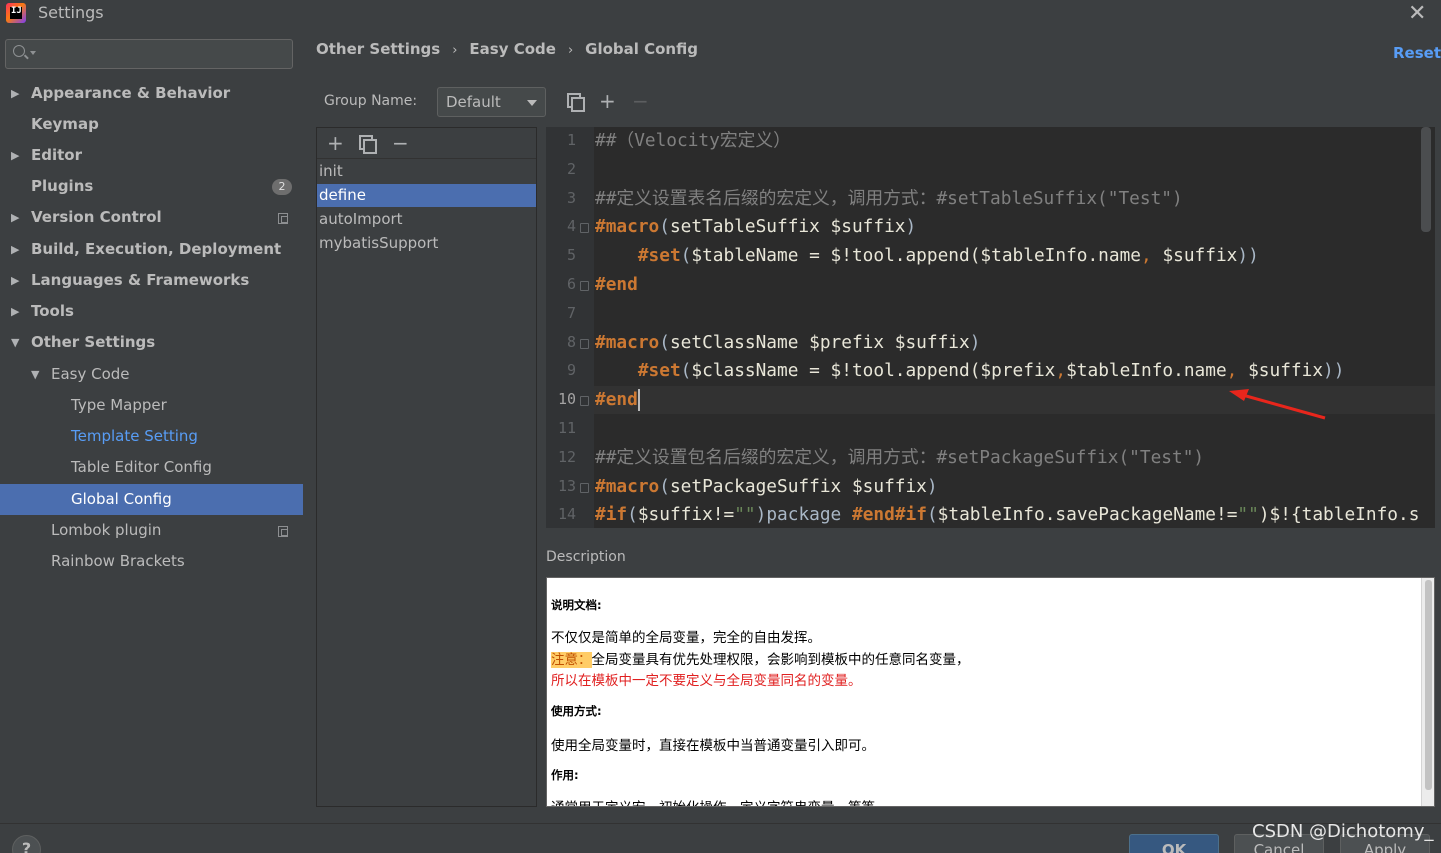 The width and height of the screenshot is (1441, 853). I want to click on remove-template-icon: −, so click(400, 143).